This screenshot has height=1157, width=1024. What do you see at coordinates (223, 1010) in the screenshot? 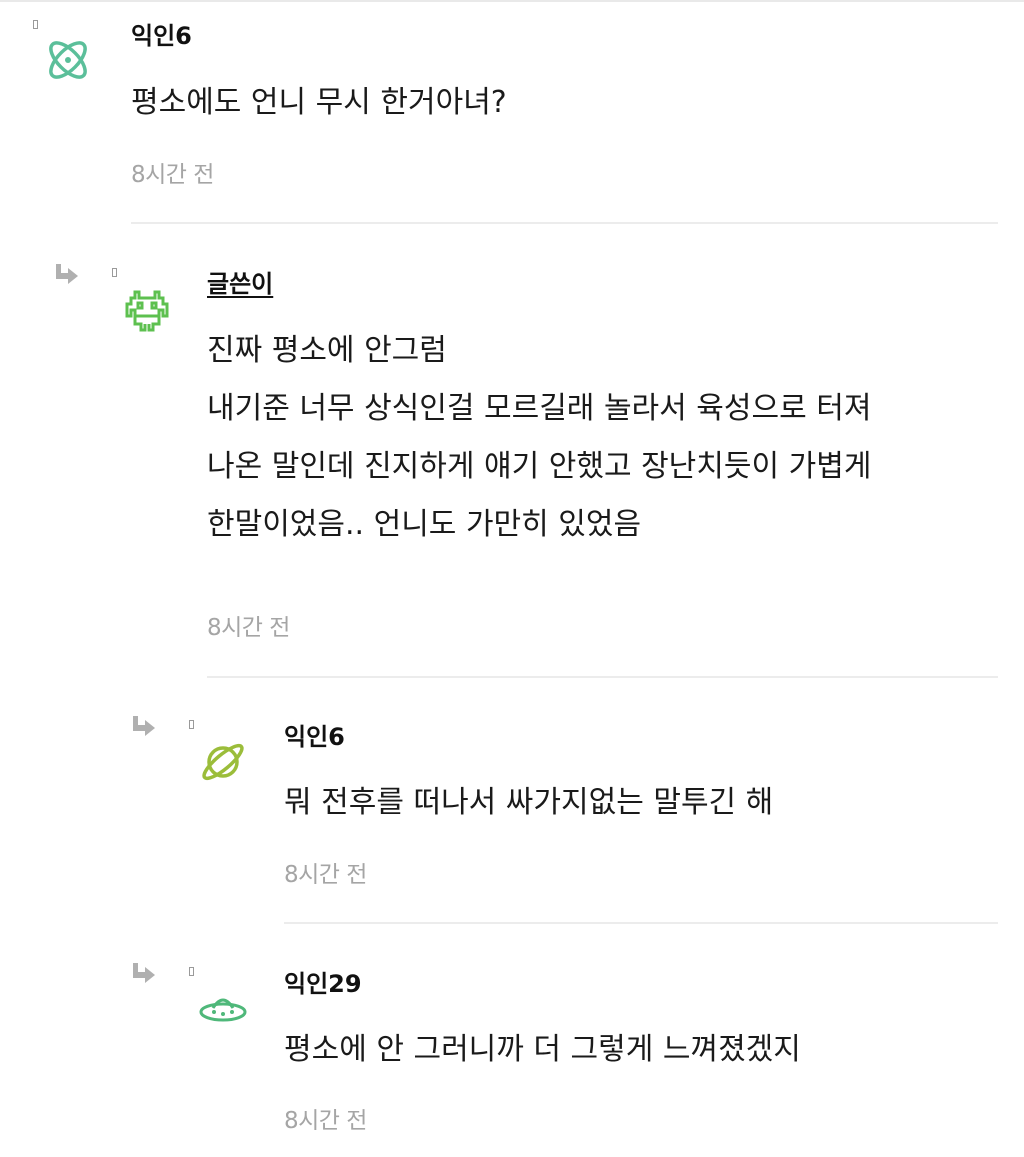
I see `ufo-icon` at bounding box center [223, 1010].